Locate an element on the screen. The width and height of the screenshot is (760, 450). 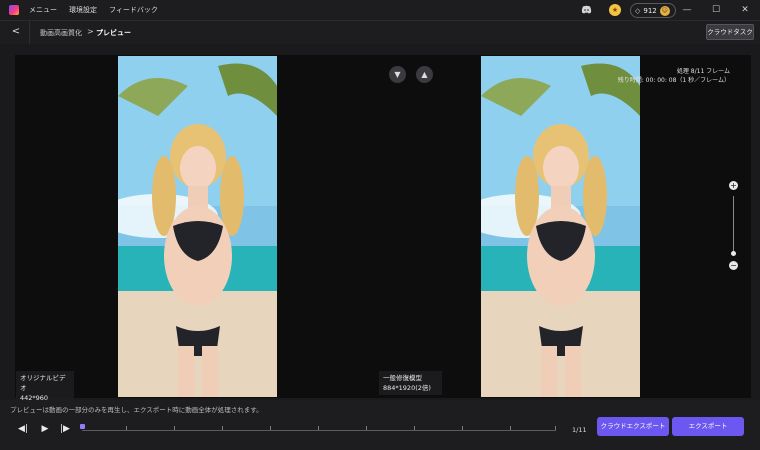
zoom-slider-handle is located at coordinates (733, 253).